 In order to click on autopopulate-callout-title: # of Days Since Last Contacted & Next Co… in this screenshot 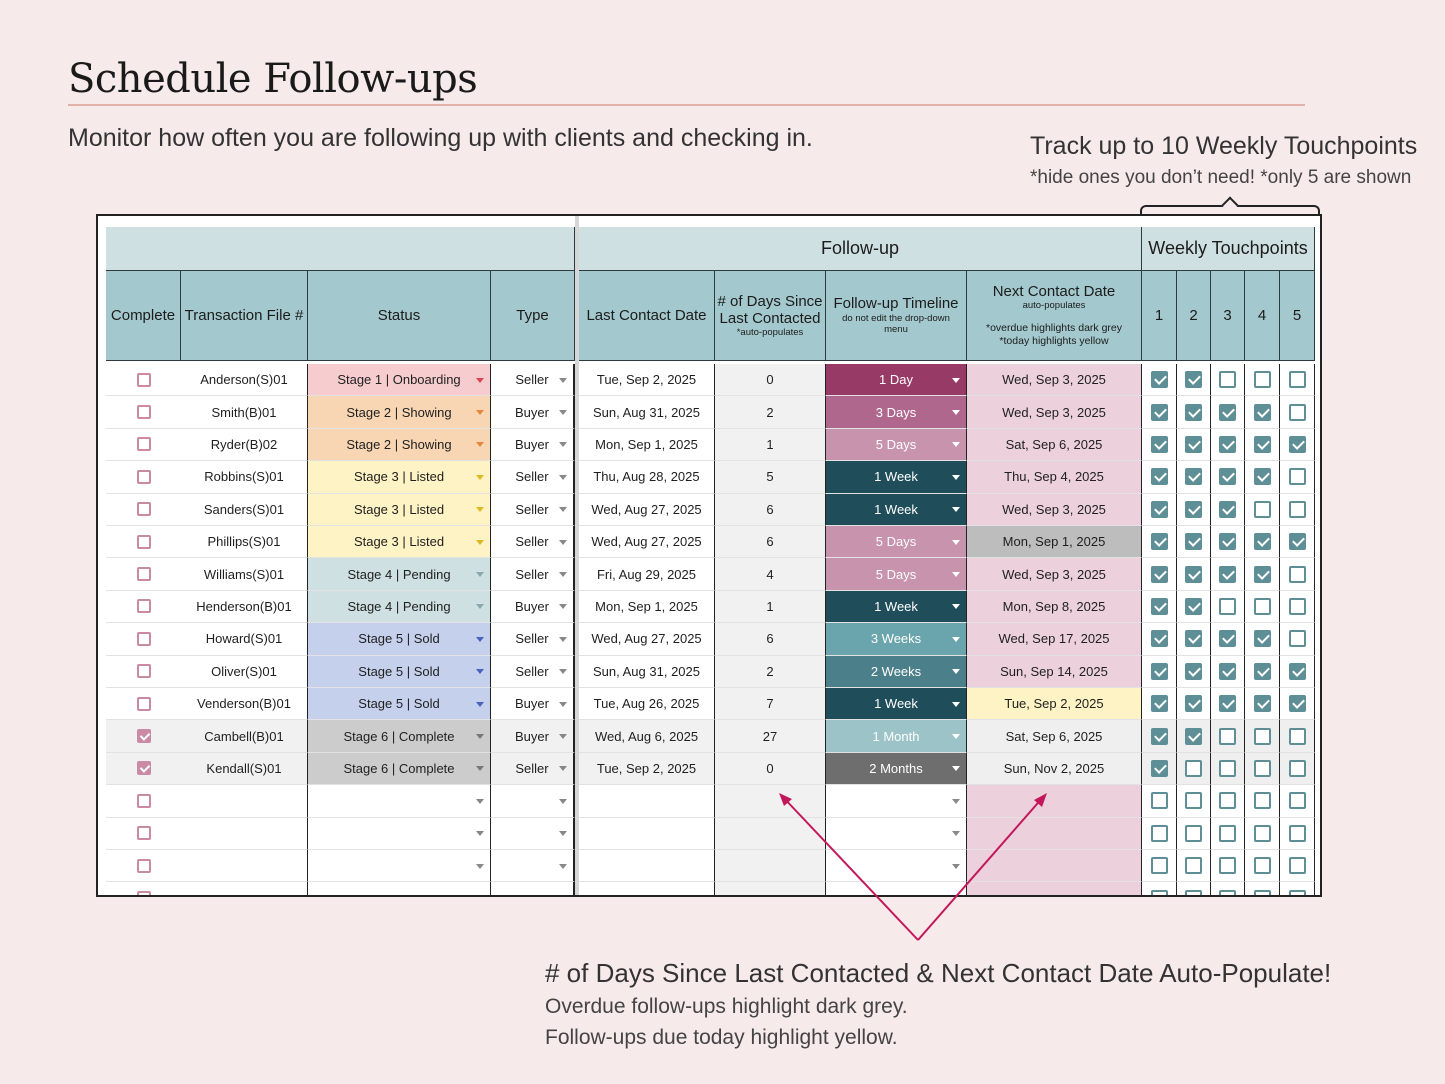, I will do `click(938, 973)`.